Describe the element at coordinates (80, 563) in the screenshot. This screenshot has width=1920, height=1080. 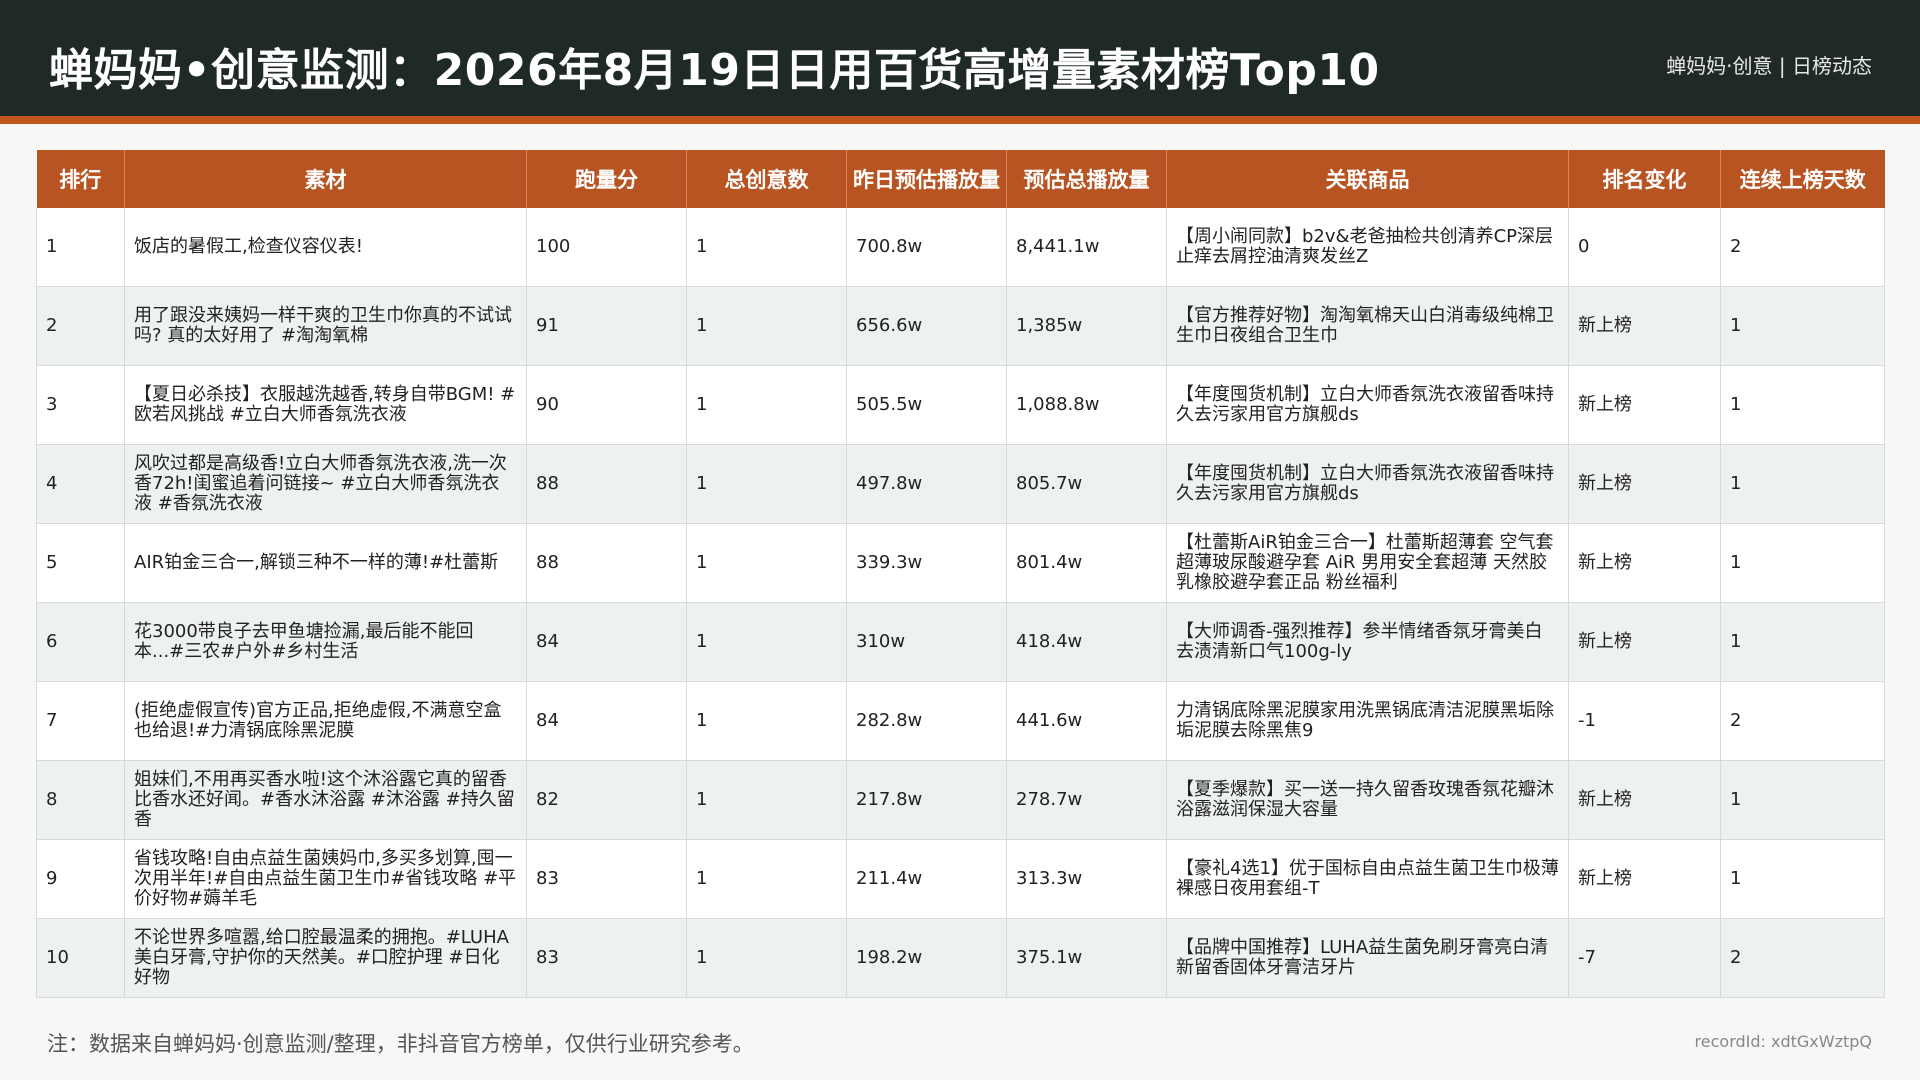
I see `cell-rank: 5` at that location.